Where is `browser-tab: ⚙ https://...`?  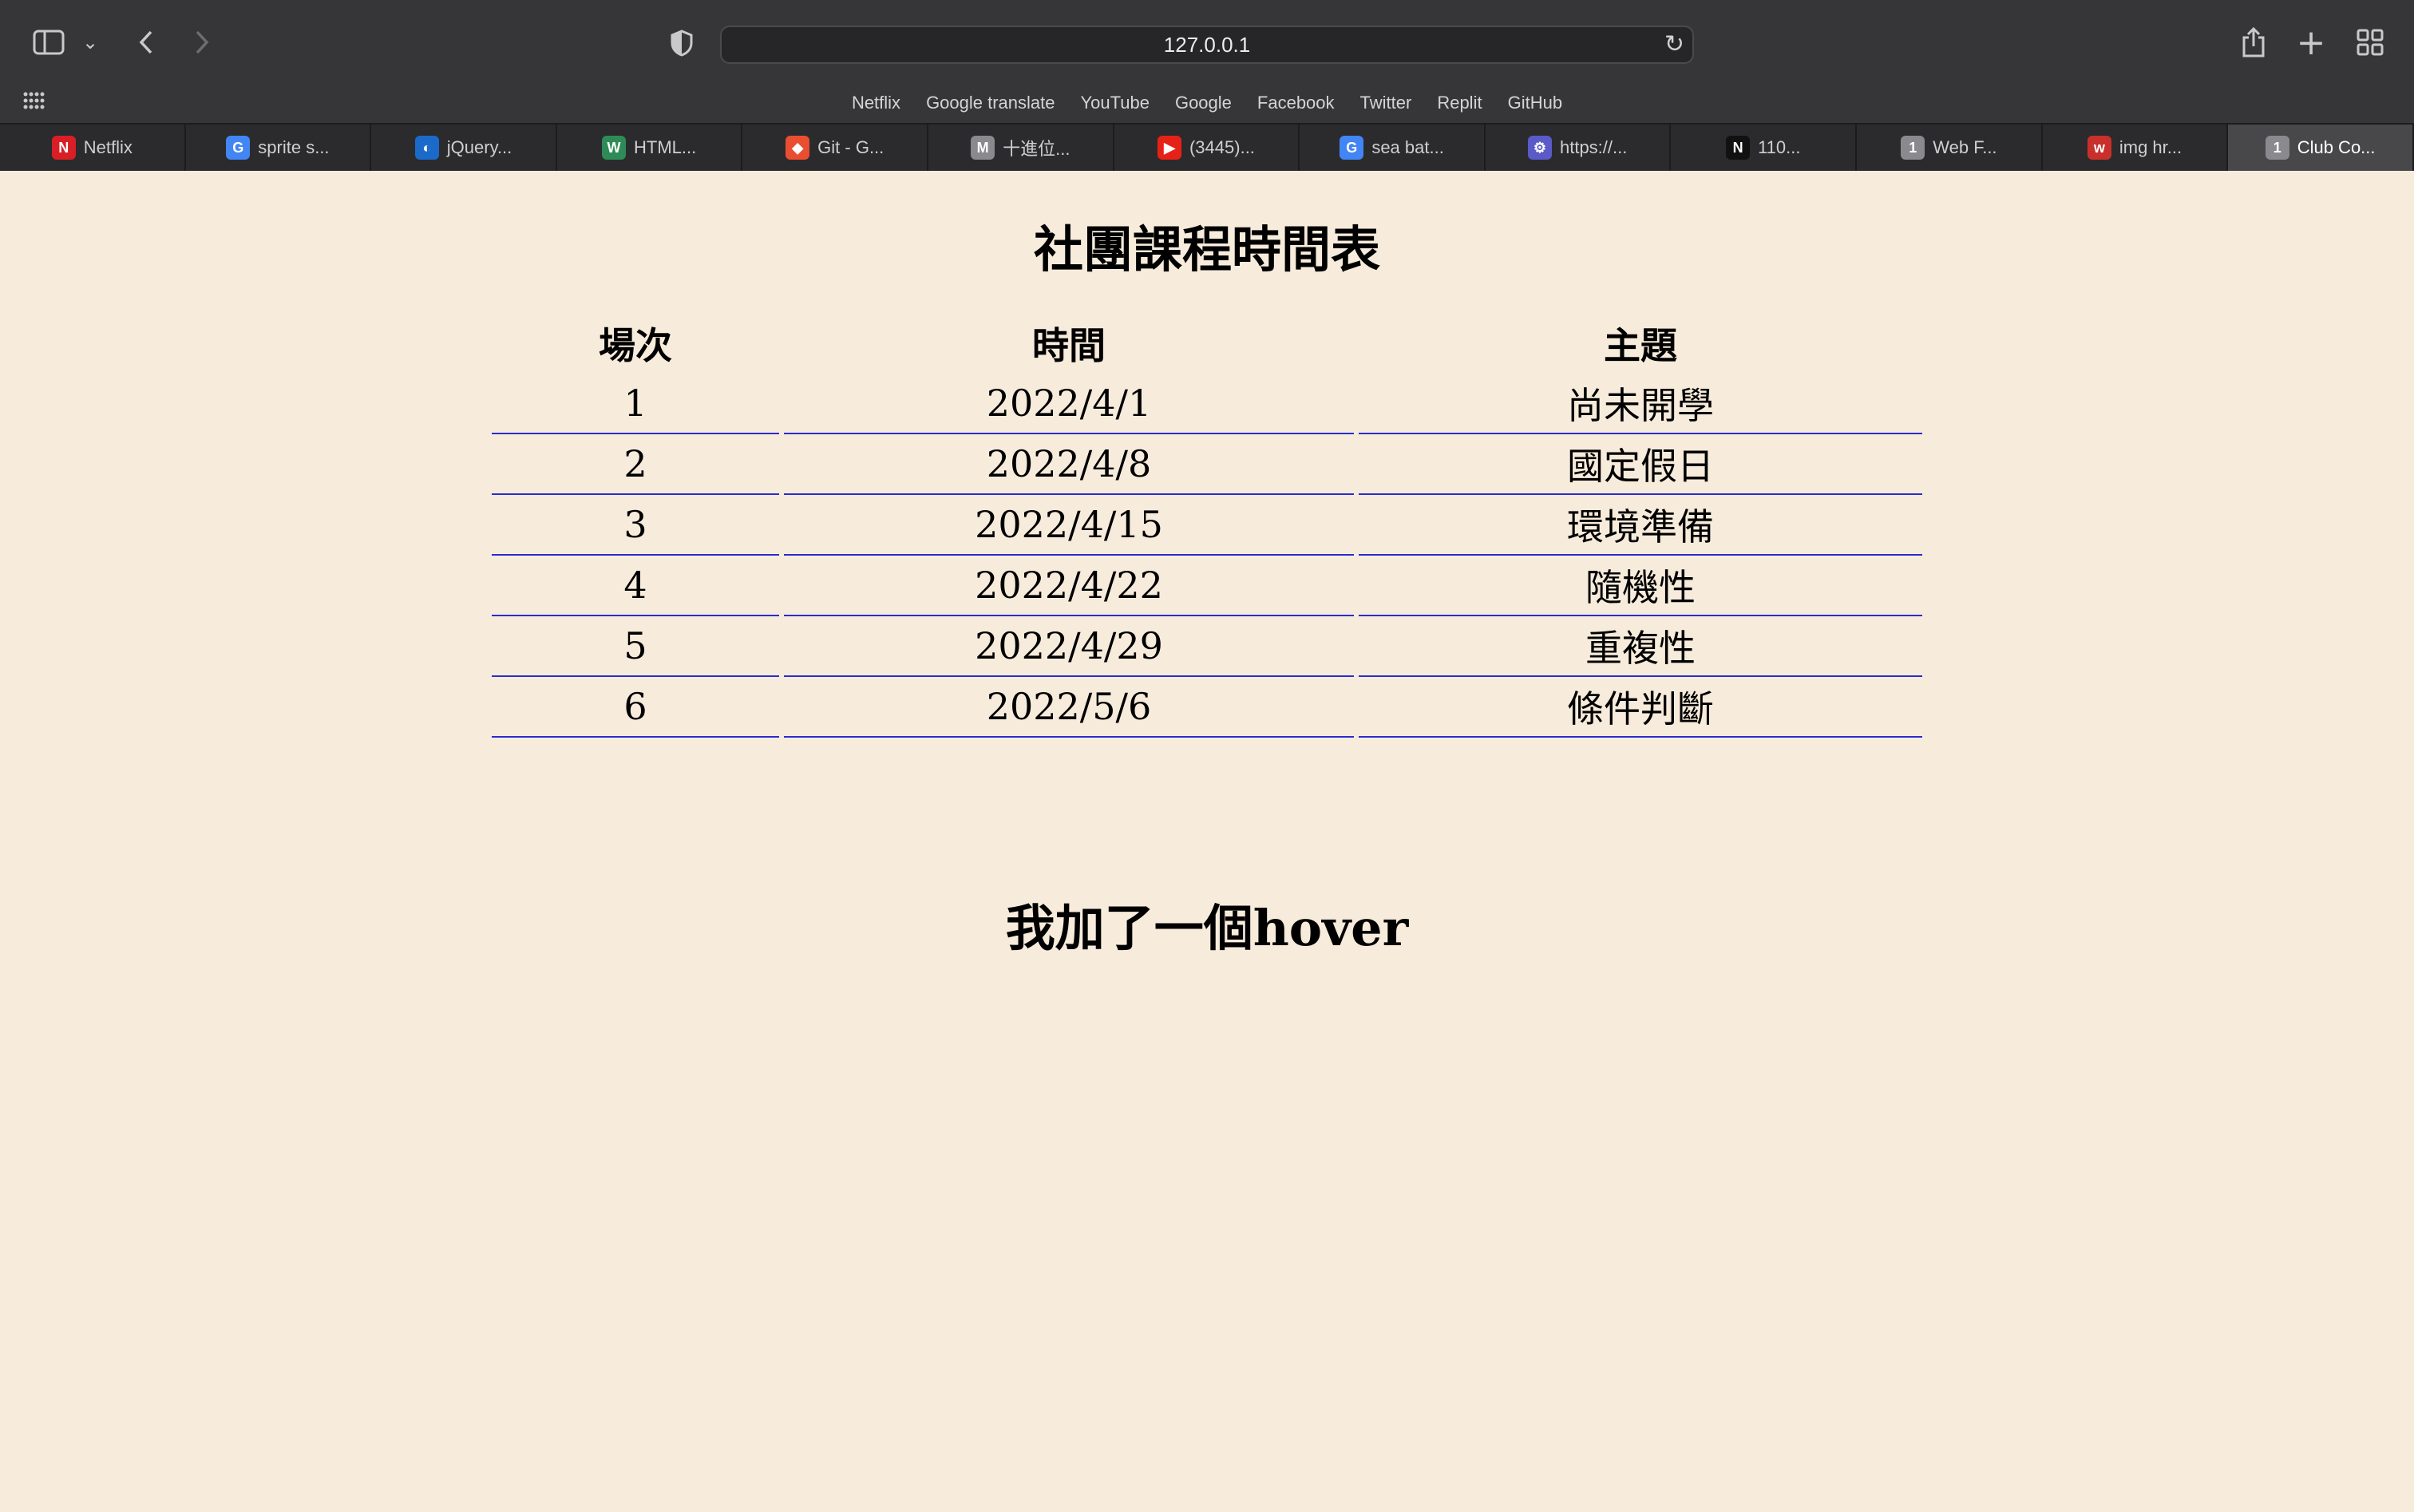
browser-tab: ⚙ https://... is located at coordinates (1579, 148).